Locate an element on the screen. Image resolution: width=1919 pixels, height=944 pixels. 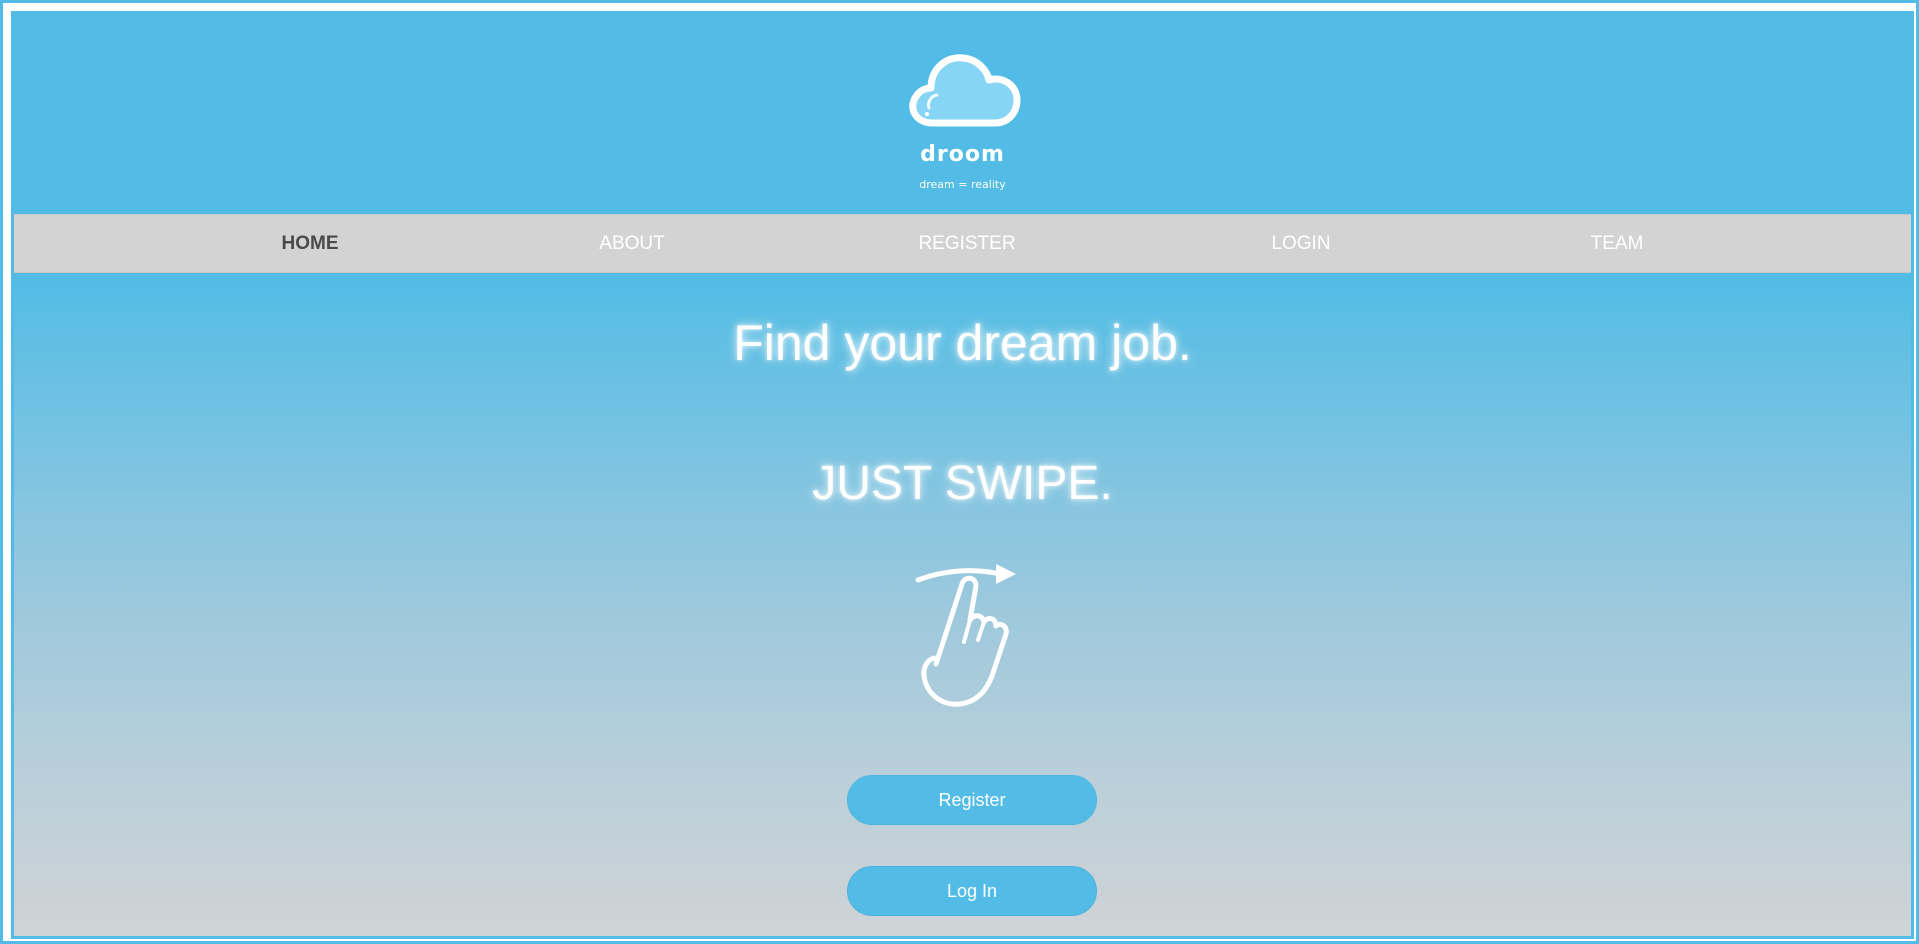
nav-item-home: HOME is located at coordinates (310, 243).